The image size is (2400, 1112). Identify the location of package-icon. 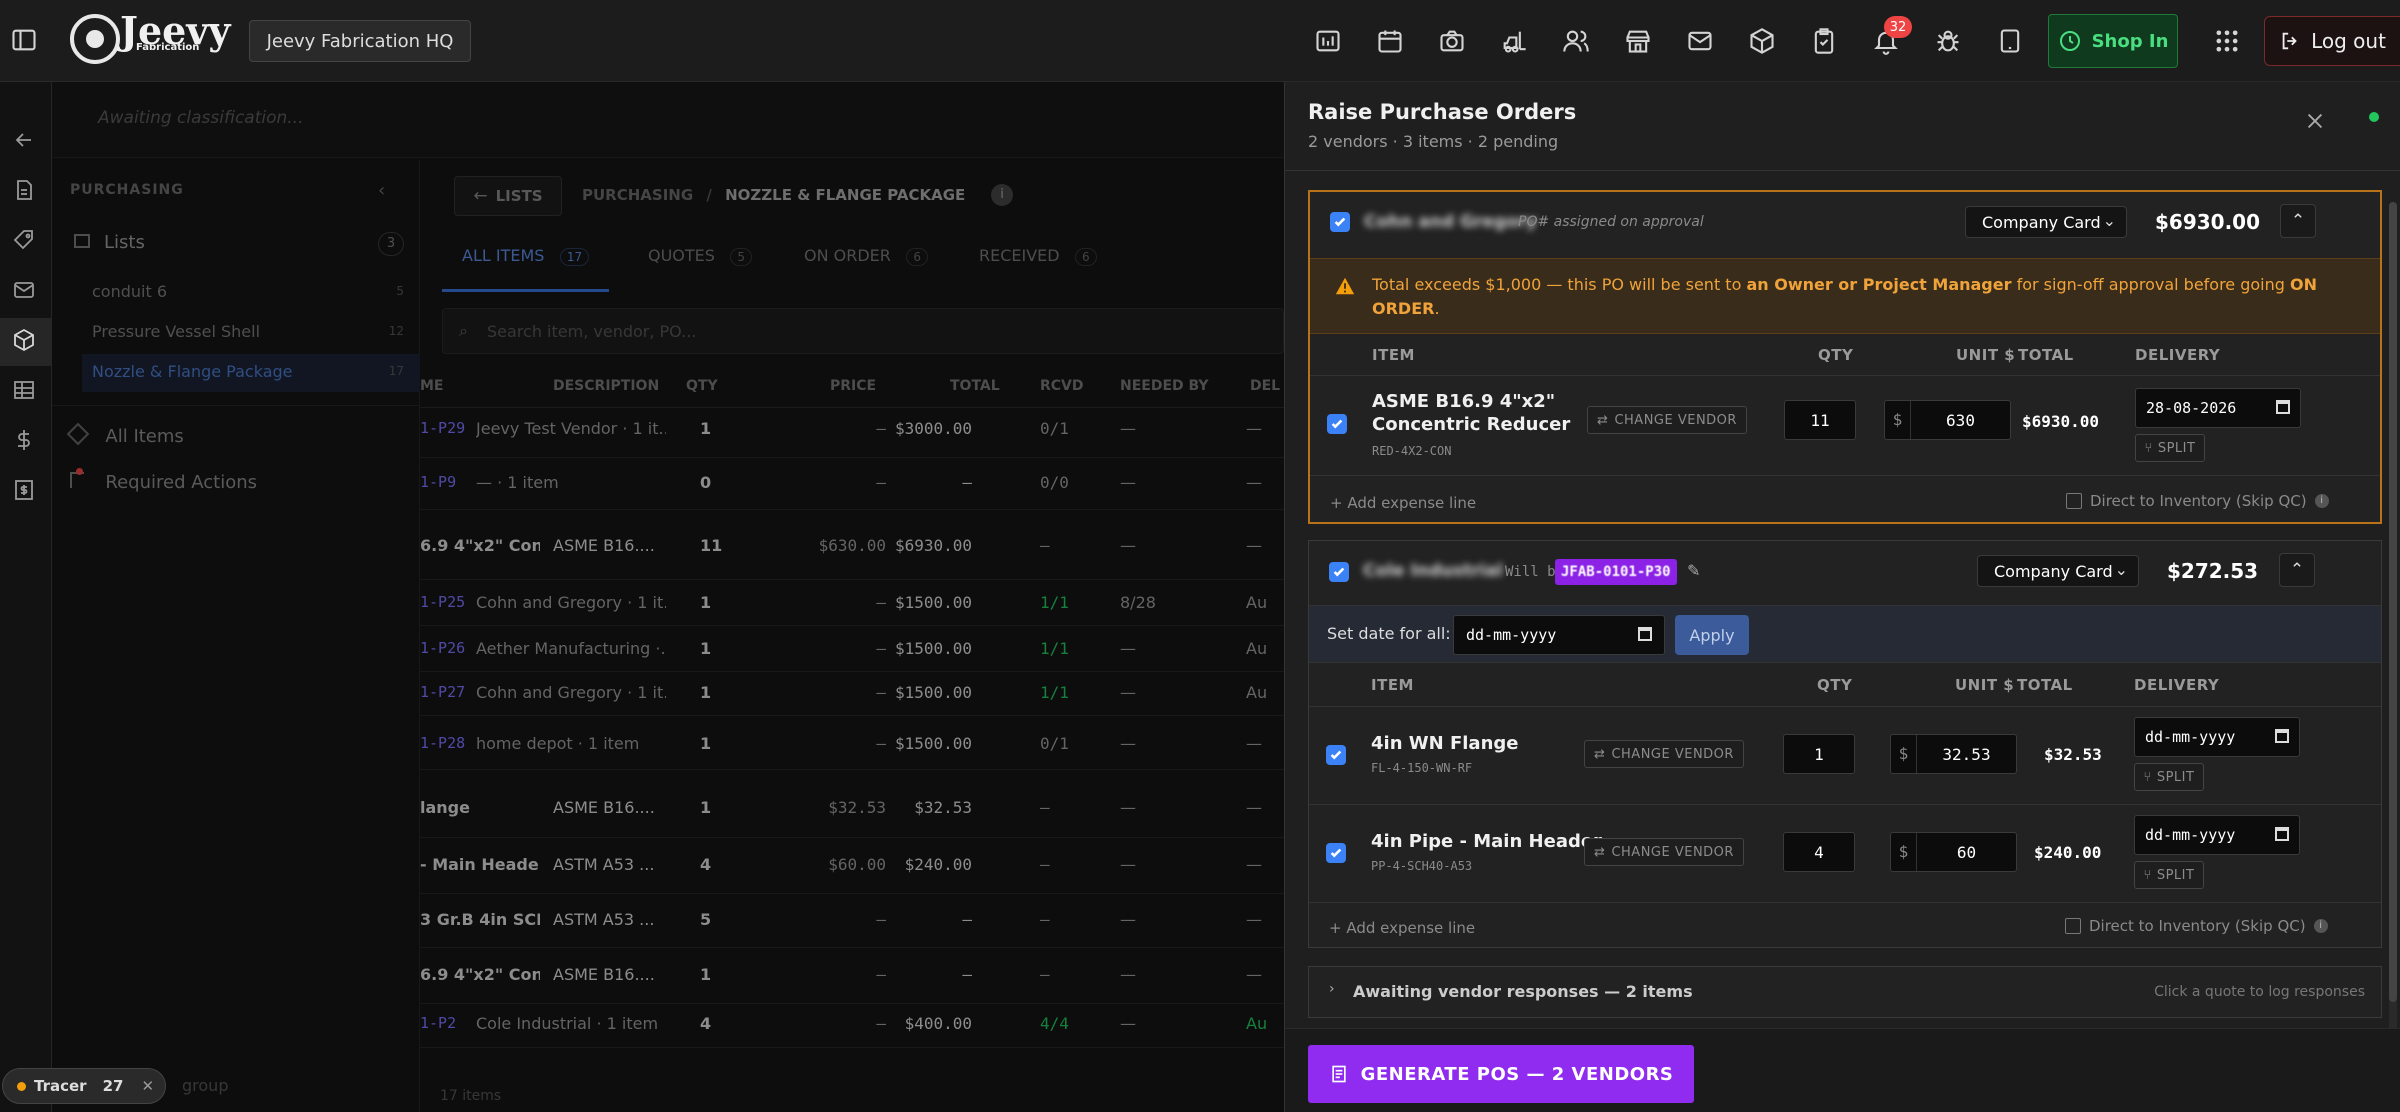
(1762, 41).